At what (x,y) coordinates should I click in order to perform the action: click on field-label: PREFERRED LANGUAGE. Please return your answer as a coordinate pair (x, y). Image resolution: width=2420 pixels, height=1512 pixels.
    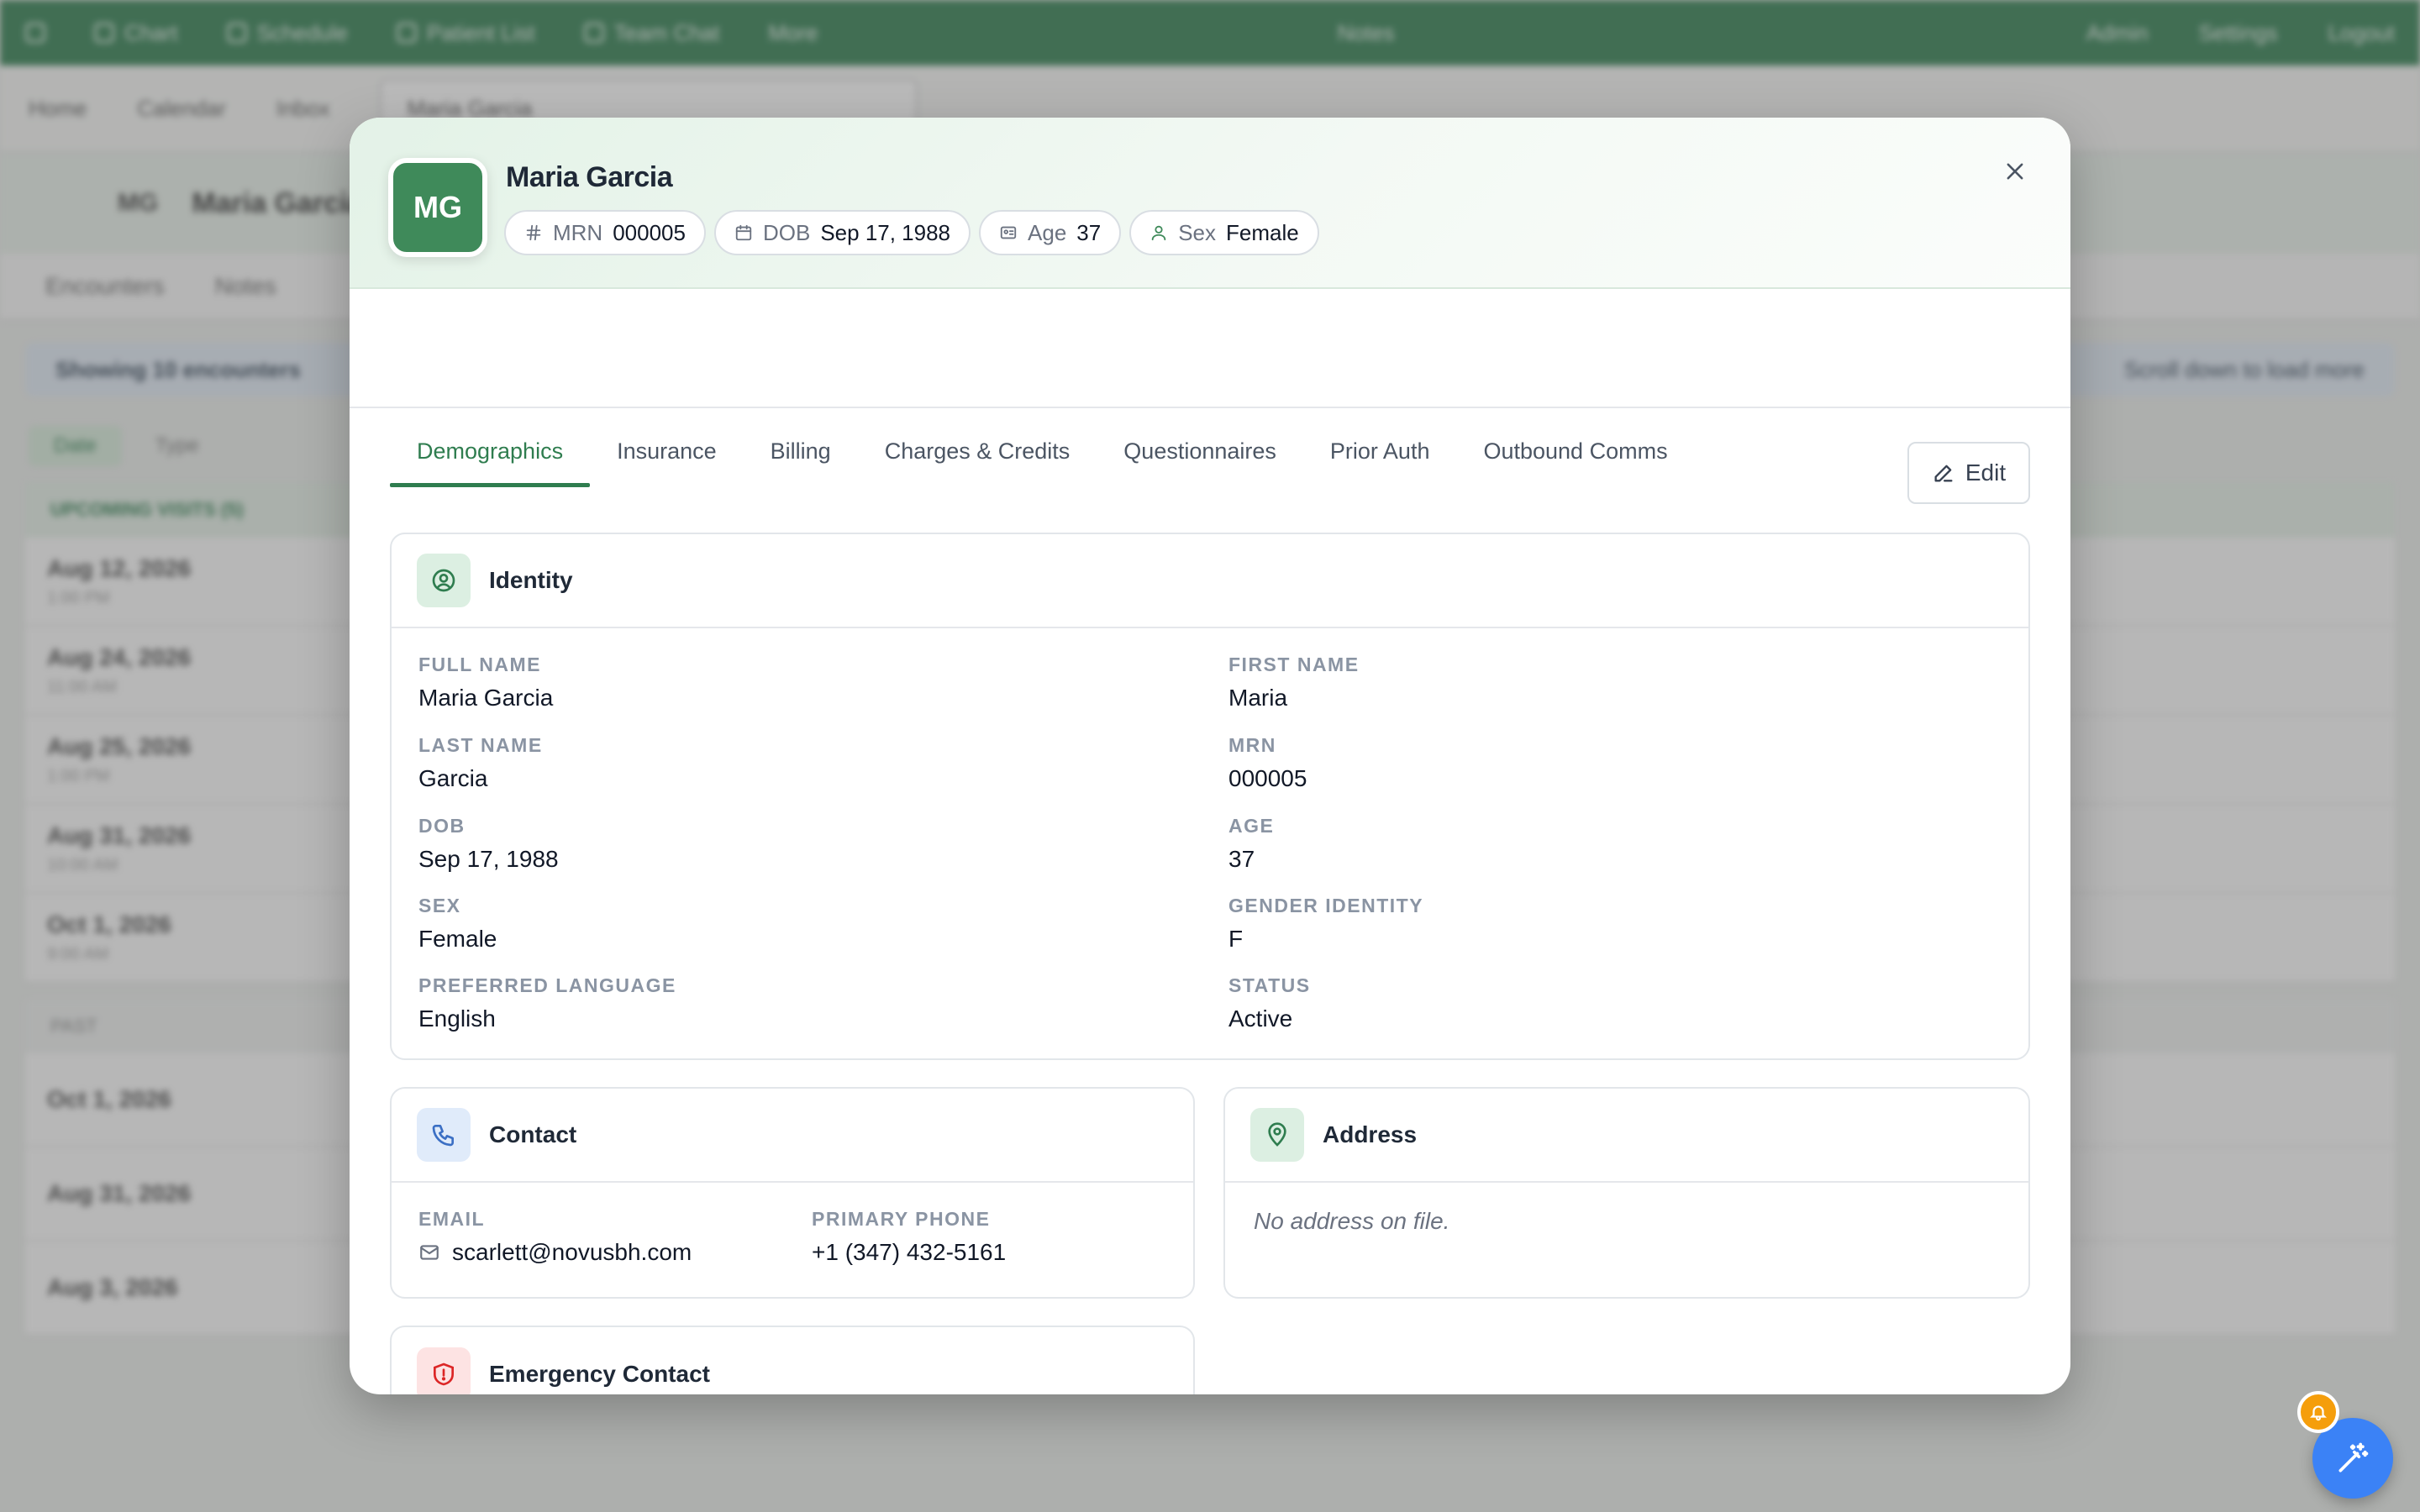
    Looking at the image, I should click on (547, 985).